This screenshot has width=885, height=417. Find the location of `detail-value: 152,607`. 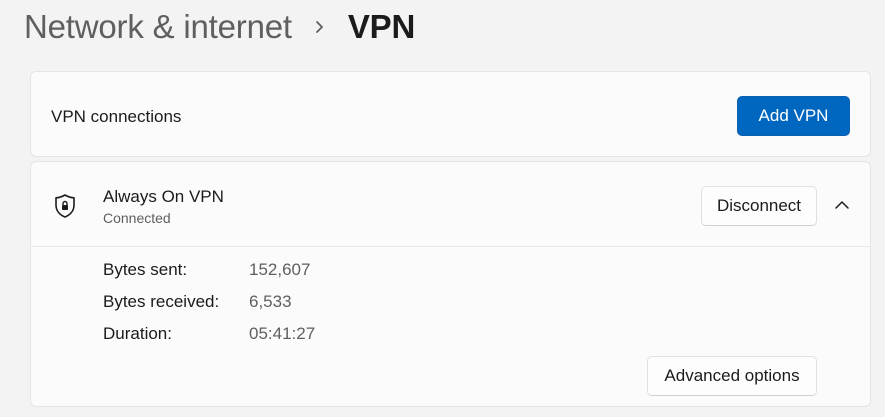

detail-value: 152,607 is located at coordinates (280, 269).